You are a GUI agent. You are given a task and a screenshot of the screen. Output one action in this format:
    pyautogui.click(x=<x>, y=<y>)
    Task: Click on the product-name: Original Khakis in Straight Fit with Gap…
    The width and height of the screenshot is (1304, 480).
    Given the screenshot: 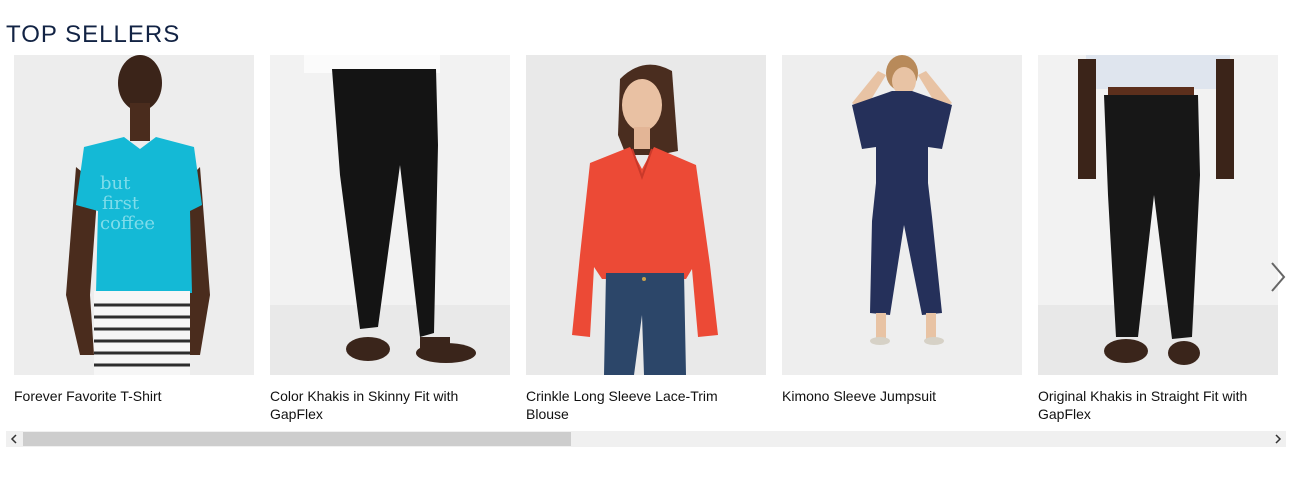 What is the action you would take?
    pyautogui.click(x=1155, y=405)
    